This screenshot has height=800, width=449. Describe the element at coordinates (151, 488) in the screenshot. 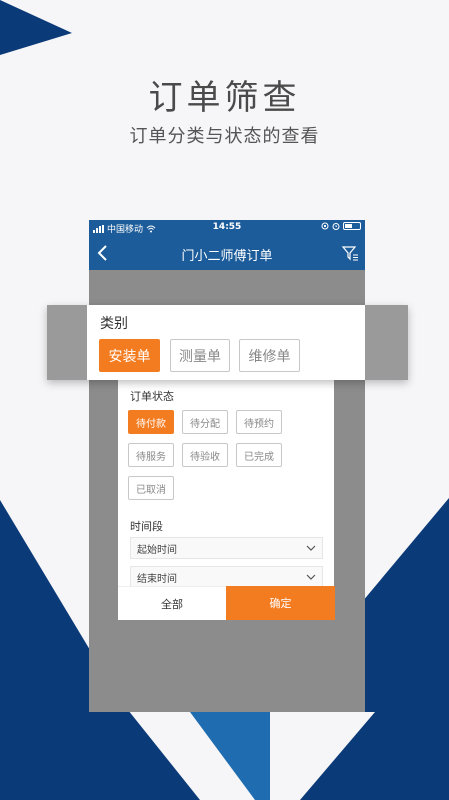

I see `status-chip-cancelled: 已取消` at that location.